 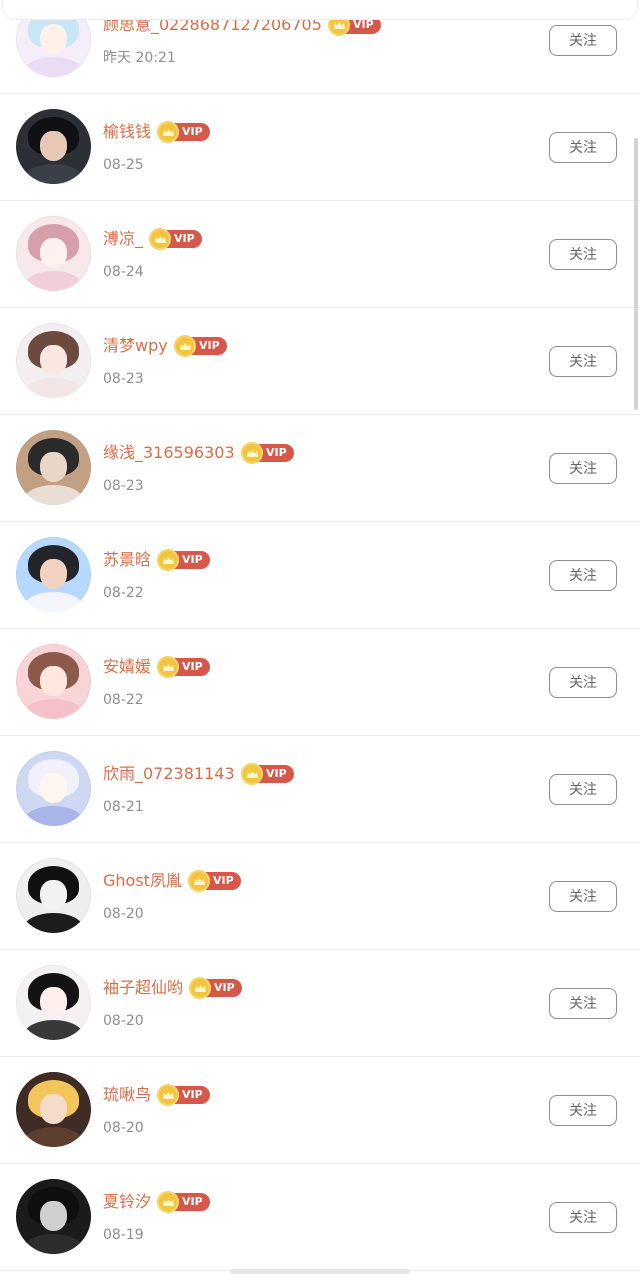 I want to click on list-item: 欣雨_072381143 VIP 08-21 关注, so click(x=320, y=789).